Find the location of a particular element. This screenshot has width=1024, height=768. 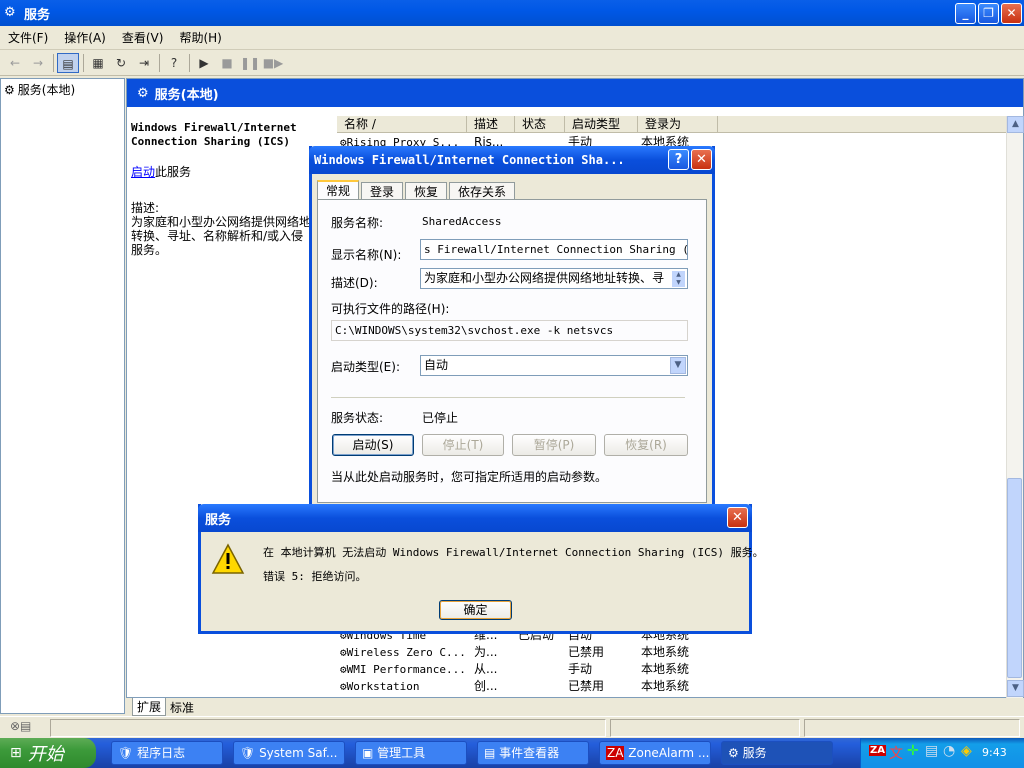

ime-icon: 文 is located at coordinates (896, 753).